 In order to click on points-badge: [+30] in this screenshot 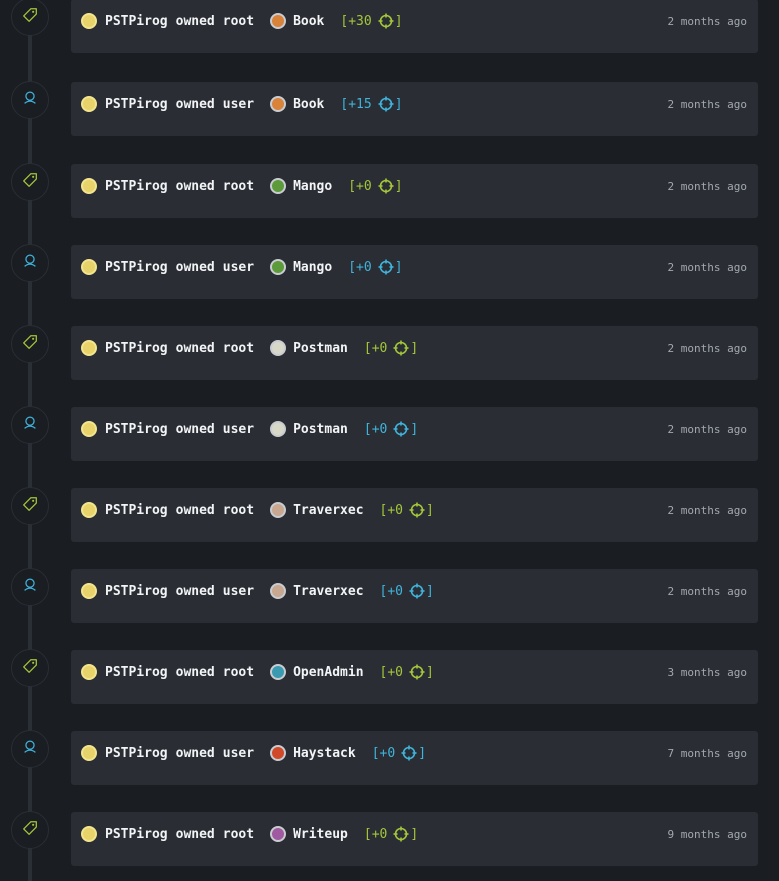, I will do `click(371, 21)`.